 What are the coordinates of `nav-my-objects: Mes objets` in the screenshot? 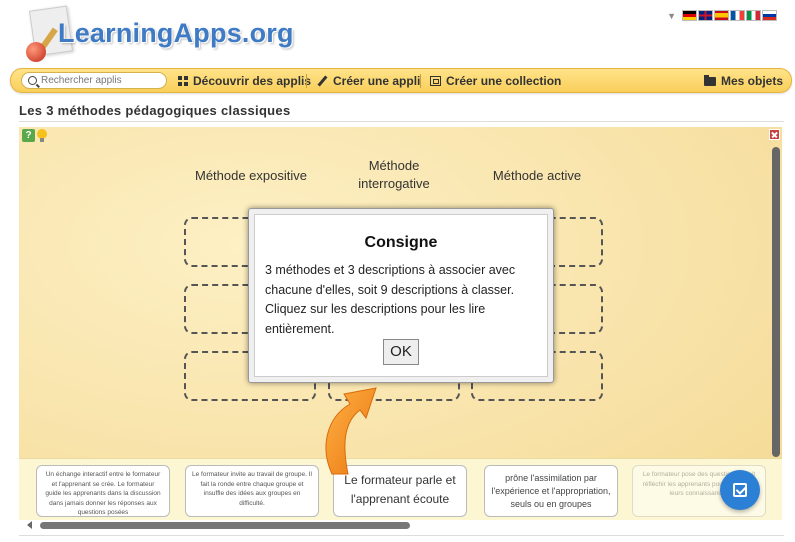 It's located at (743, 81).